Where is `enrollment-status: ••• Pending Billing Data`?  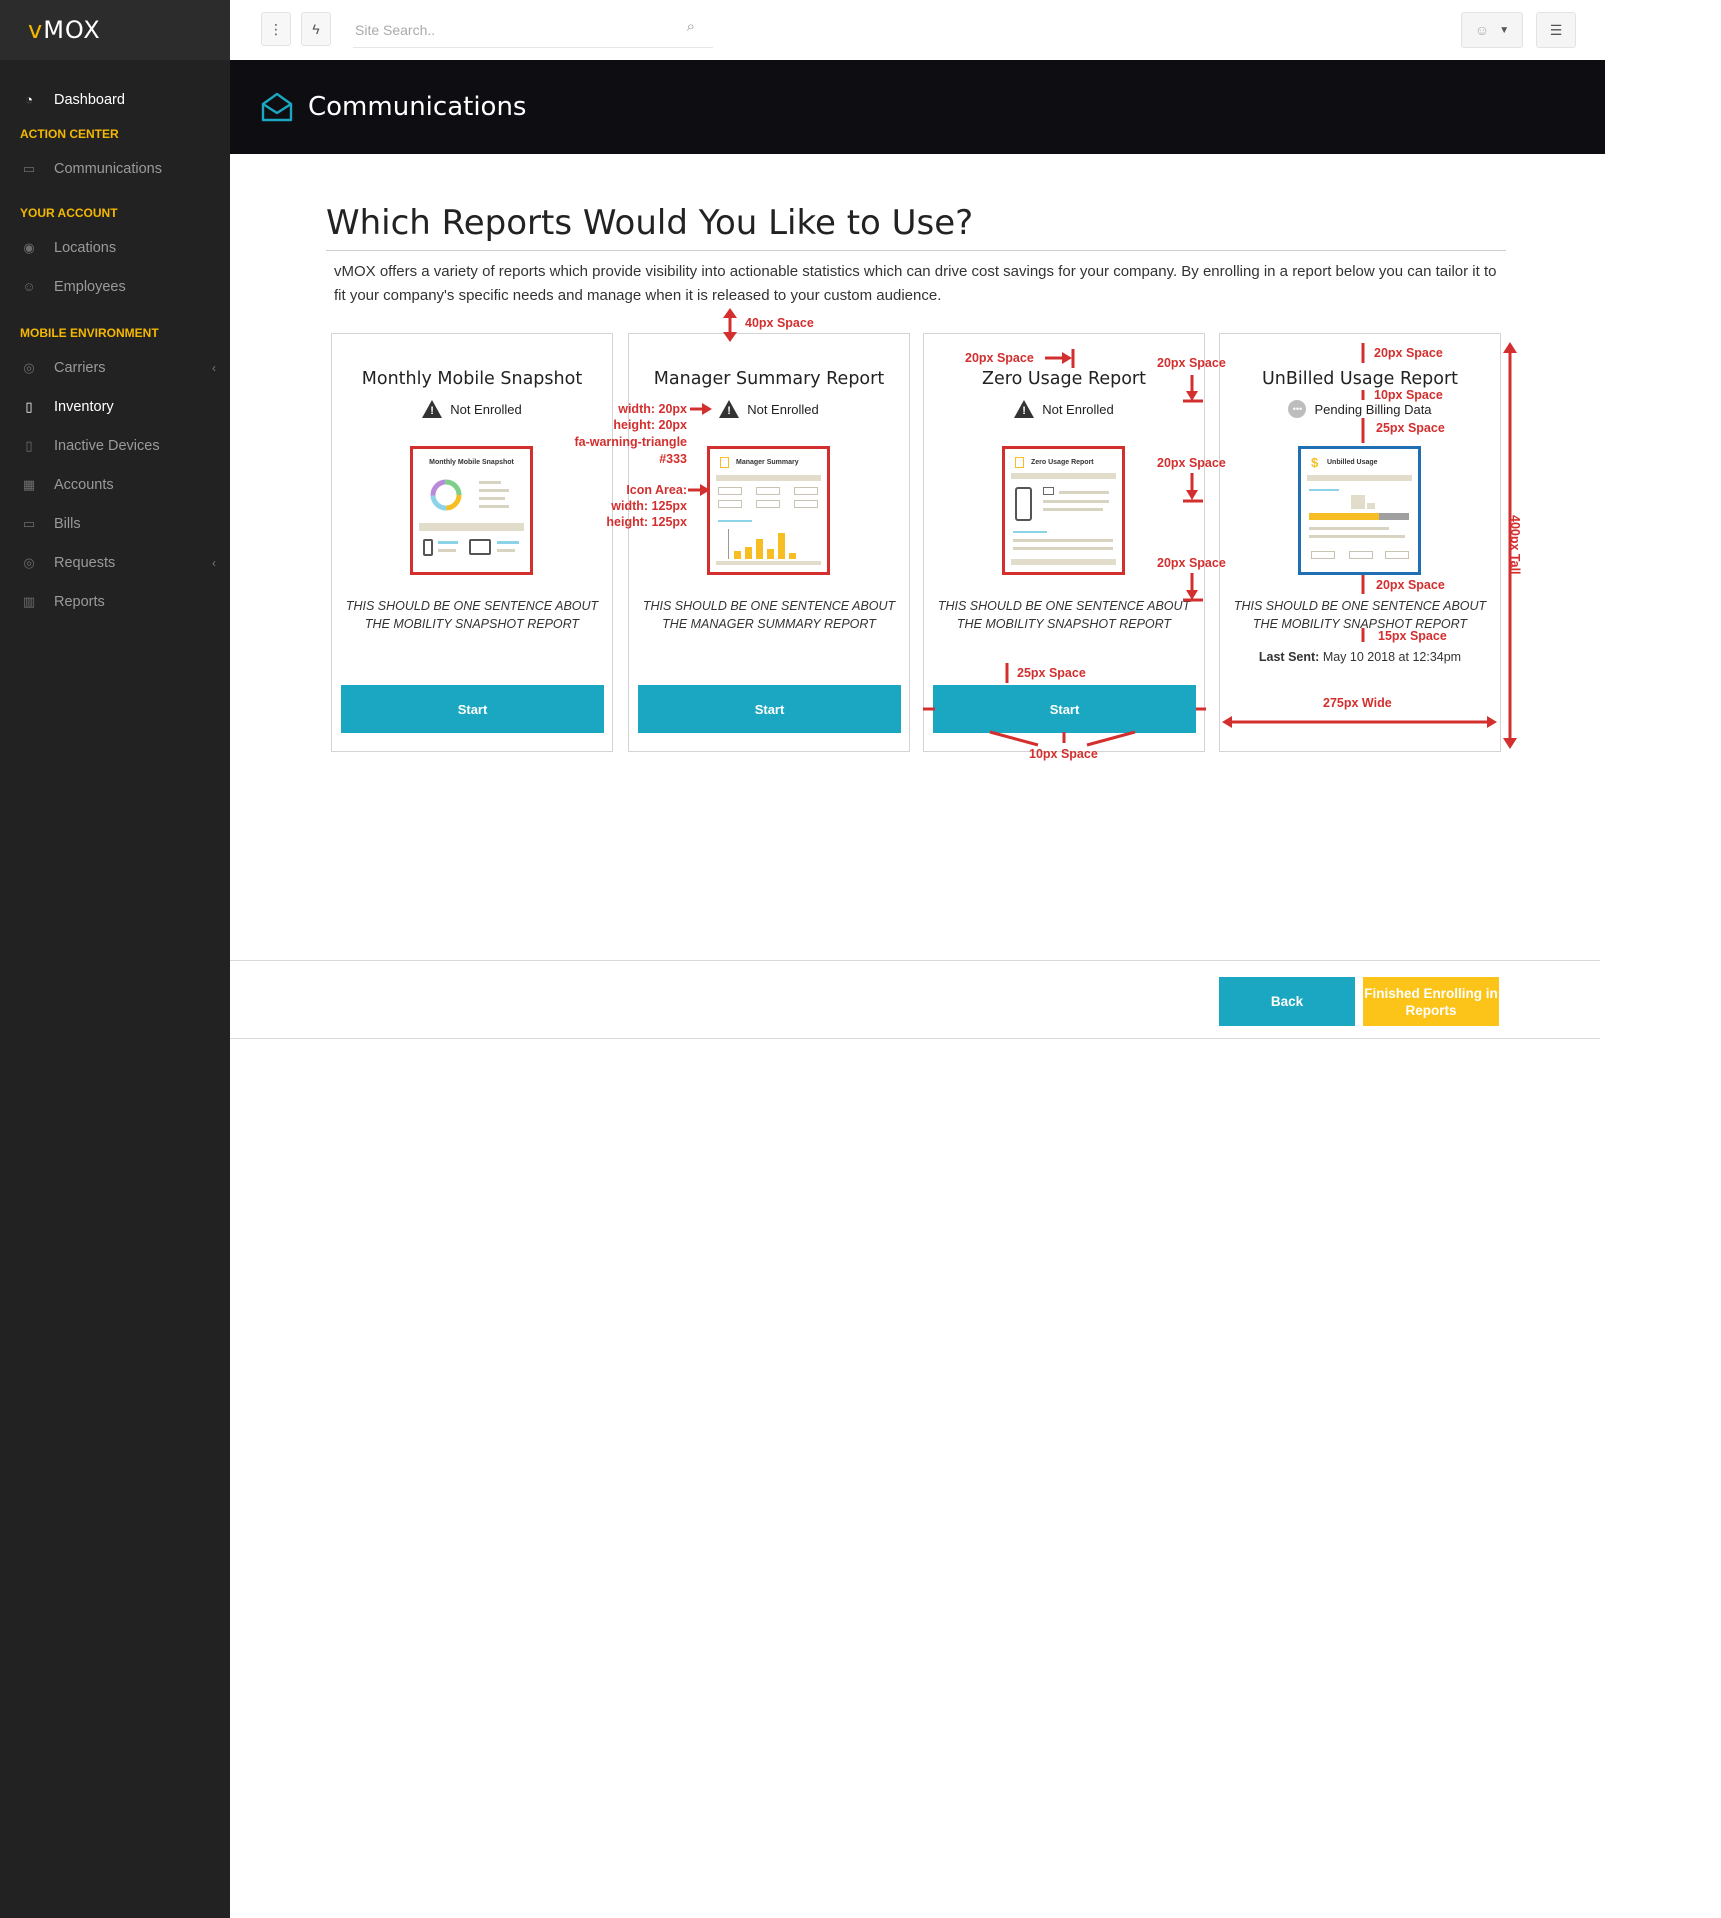 enrollment-status: ••• Pending Billing Data is located at coordinates (1360, 409).